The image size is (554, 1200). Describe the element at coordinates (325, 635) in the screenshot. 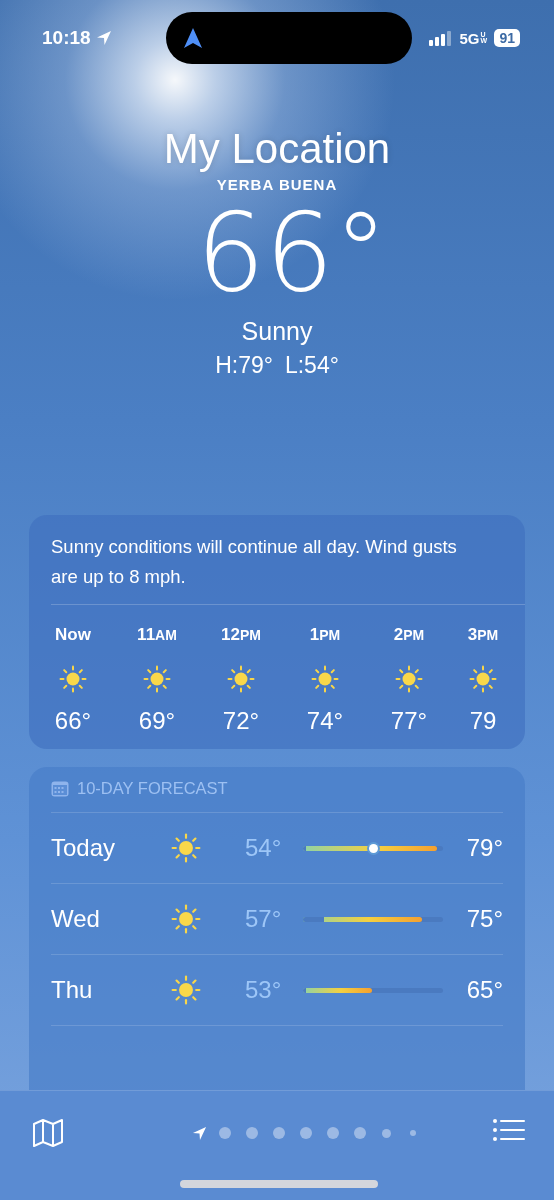

I see `hour-label: 1PM` at that location.